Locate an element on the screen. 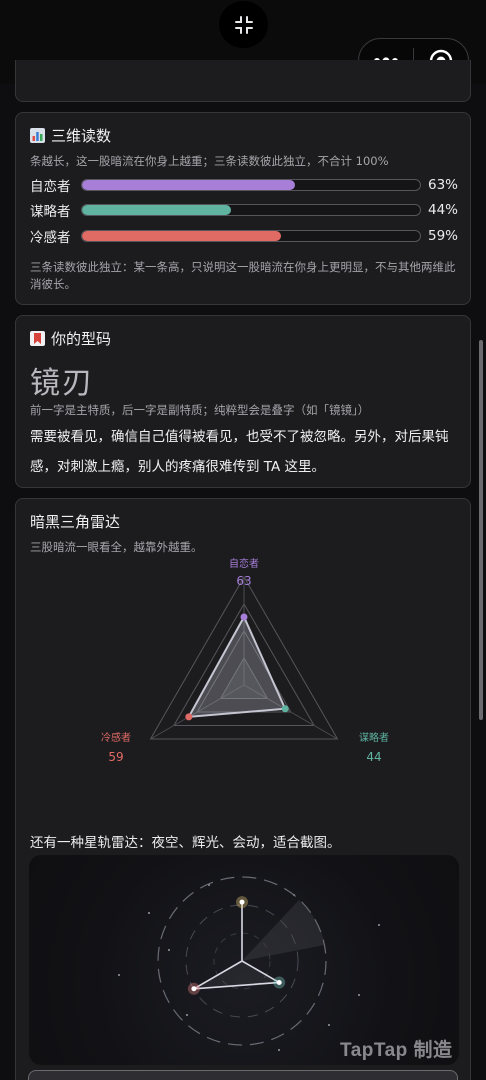  radar-axis-value: 63 is located at coordinates (243, 581).